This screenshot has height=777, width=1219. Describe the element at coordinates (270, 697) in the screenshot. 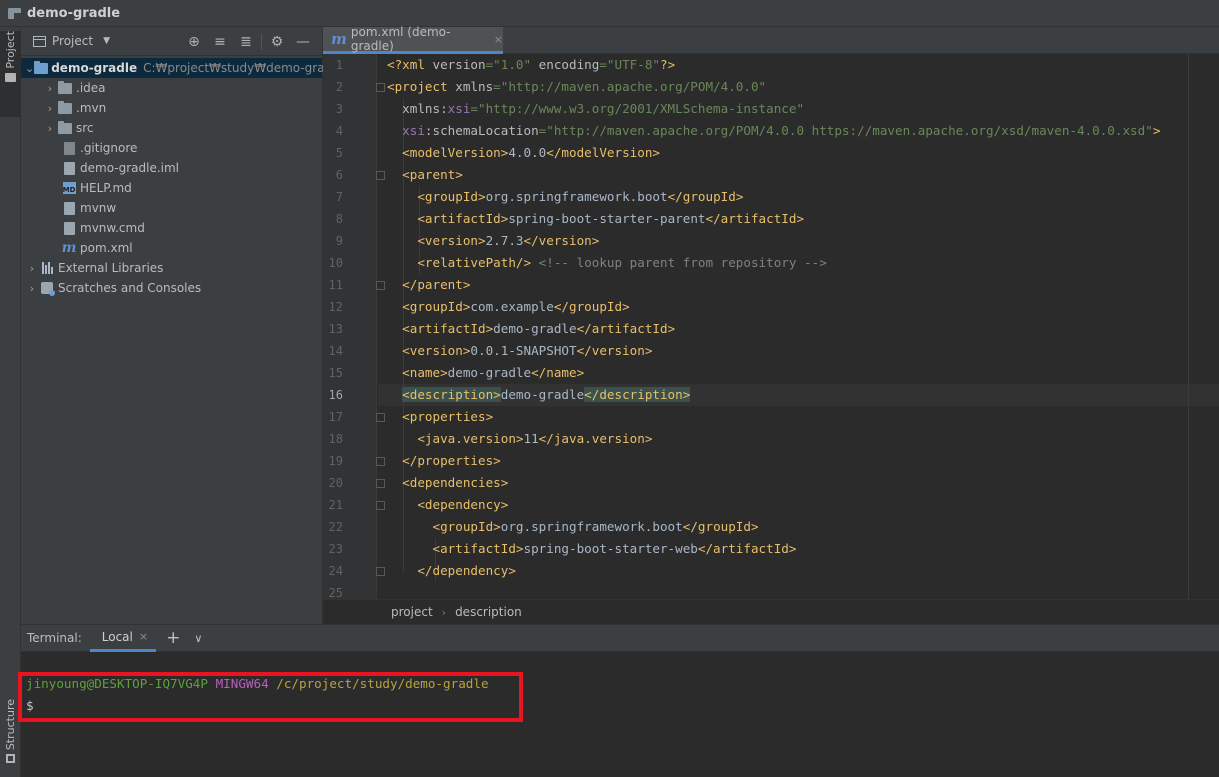

I see `highlight-box` at that location.